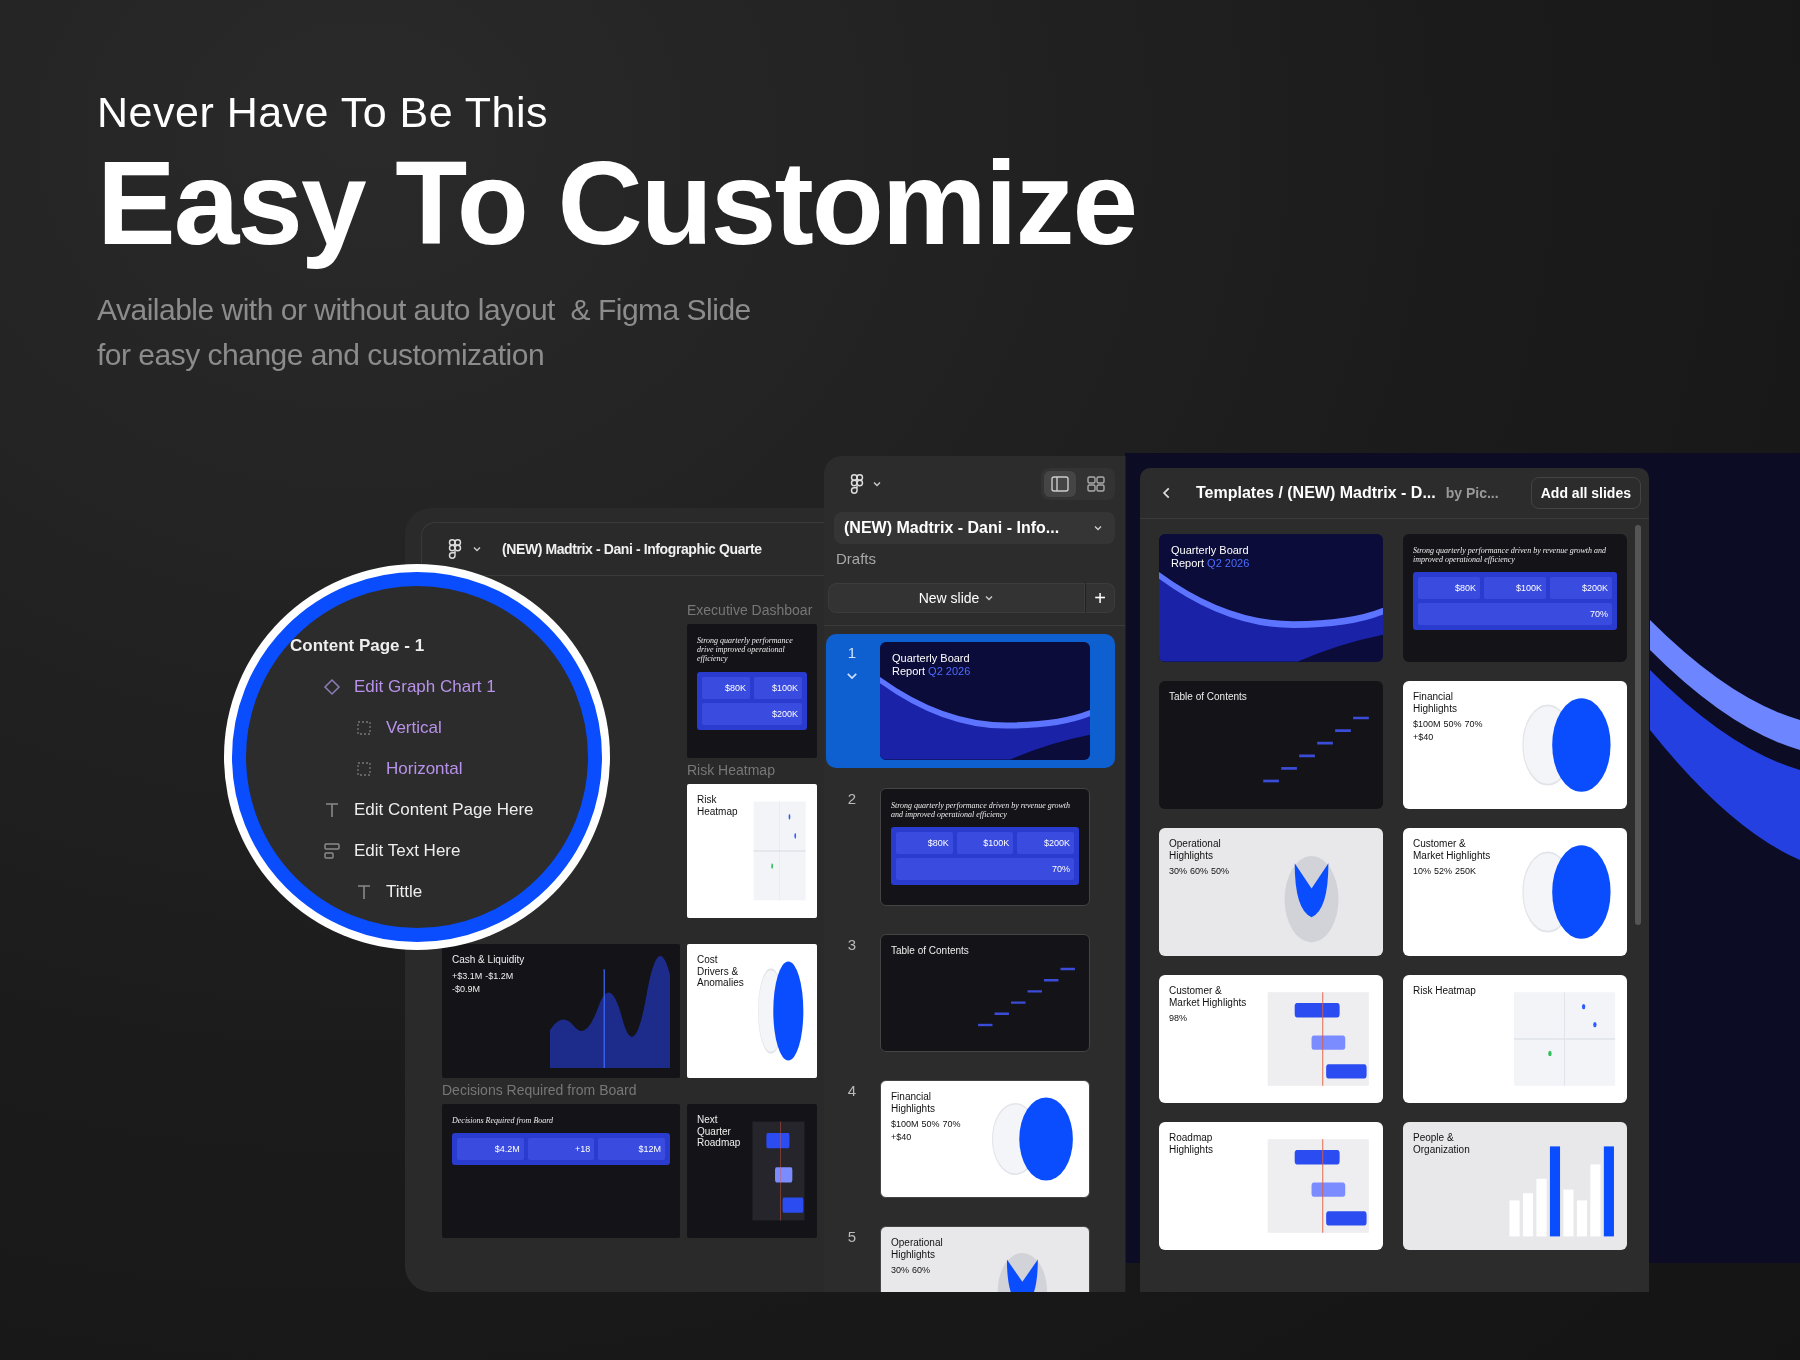 This screenshot has width=1800, height=1360. Describe the element at coordinates (323, 112) in the screenshot. I see `eyebrow-heading: Never Have To Be This` at that location.